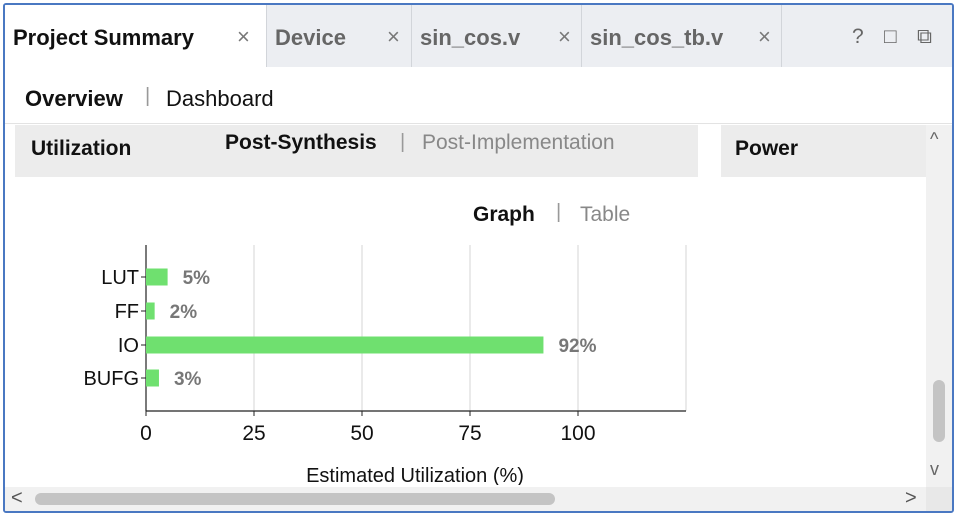 This screenshot has width=957, height=516. I want to click on y-tick-label: FF, so click(127, 312).